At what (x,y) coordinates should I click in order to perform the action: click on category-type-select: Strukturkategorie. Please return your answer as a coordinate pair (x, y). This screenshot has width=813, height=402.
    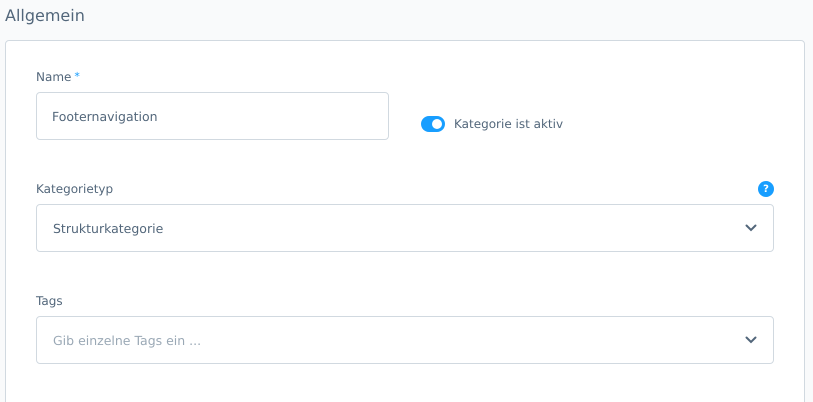
    Looking at the image, I should click on (405, 228).